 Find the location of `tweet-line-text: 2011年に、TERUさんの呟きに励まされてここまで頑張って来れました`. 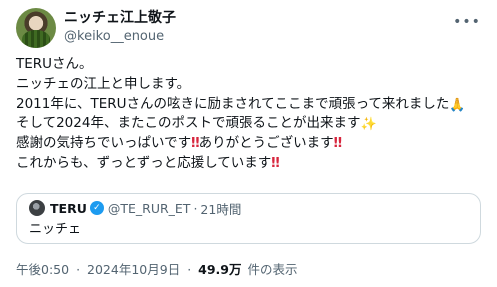

tweet-line-text: 2011年に、TERUさんの呟きに励まされてここまで頑張って来れました is located at coordinates (233, 103).